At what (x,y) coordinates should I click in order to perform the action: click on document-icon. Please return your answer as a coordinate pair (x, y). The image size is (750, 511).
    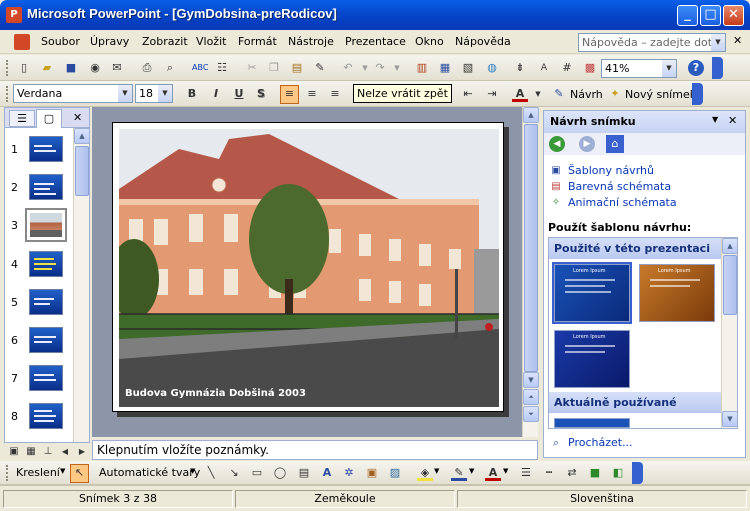
    Looking at the image, I should click on (22, 42).